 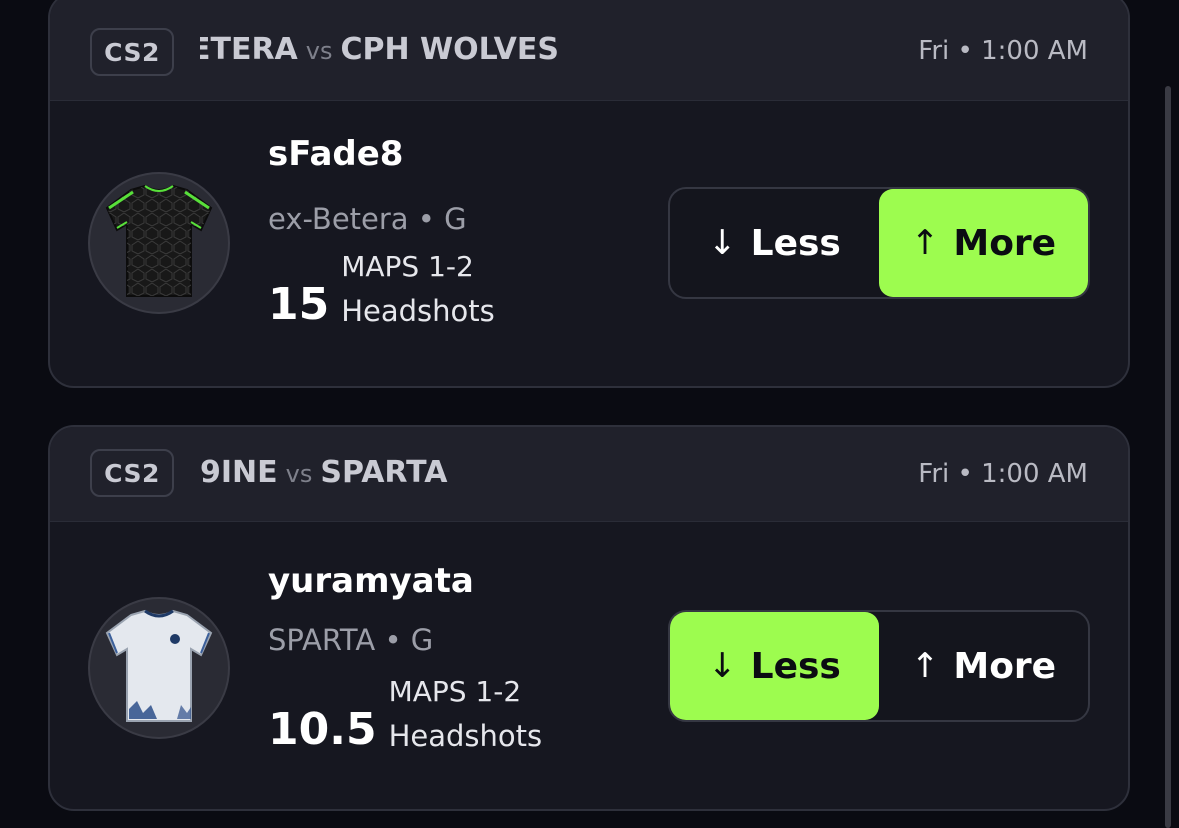 I want to click on matchup: ETERA vs CPH WOLVES, so click(x=410, y=49).